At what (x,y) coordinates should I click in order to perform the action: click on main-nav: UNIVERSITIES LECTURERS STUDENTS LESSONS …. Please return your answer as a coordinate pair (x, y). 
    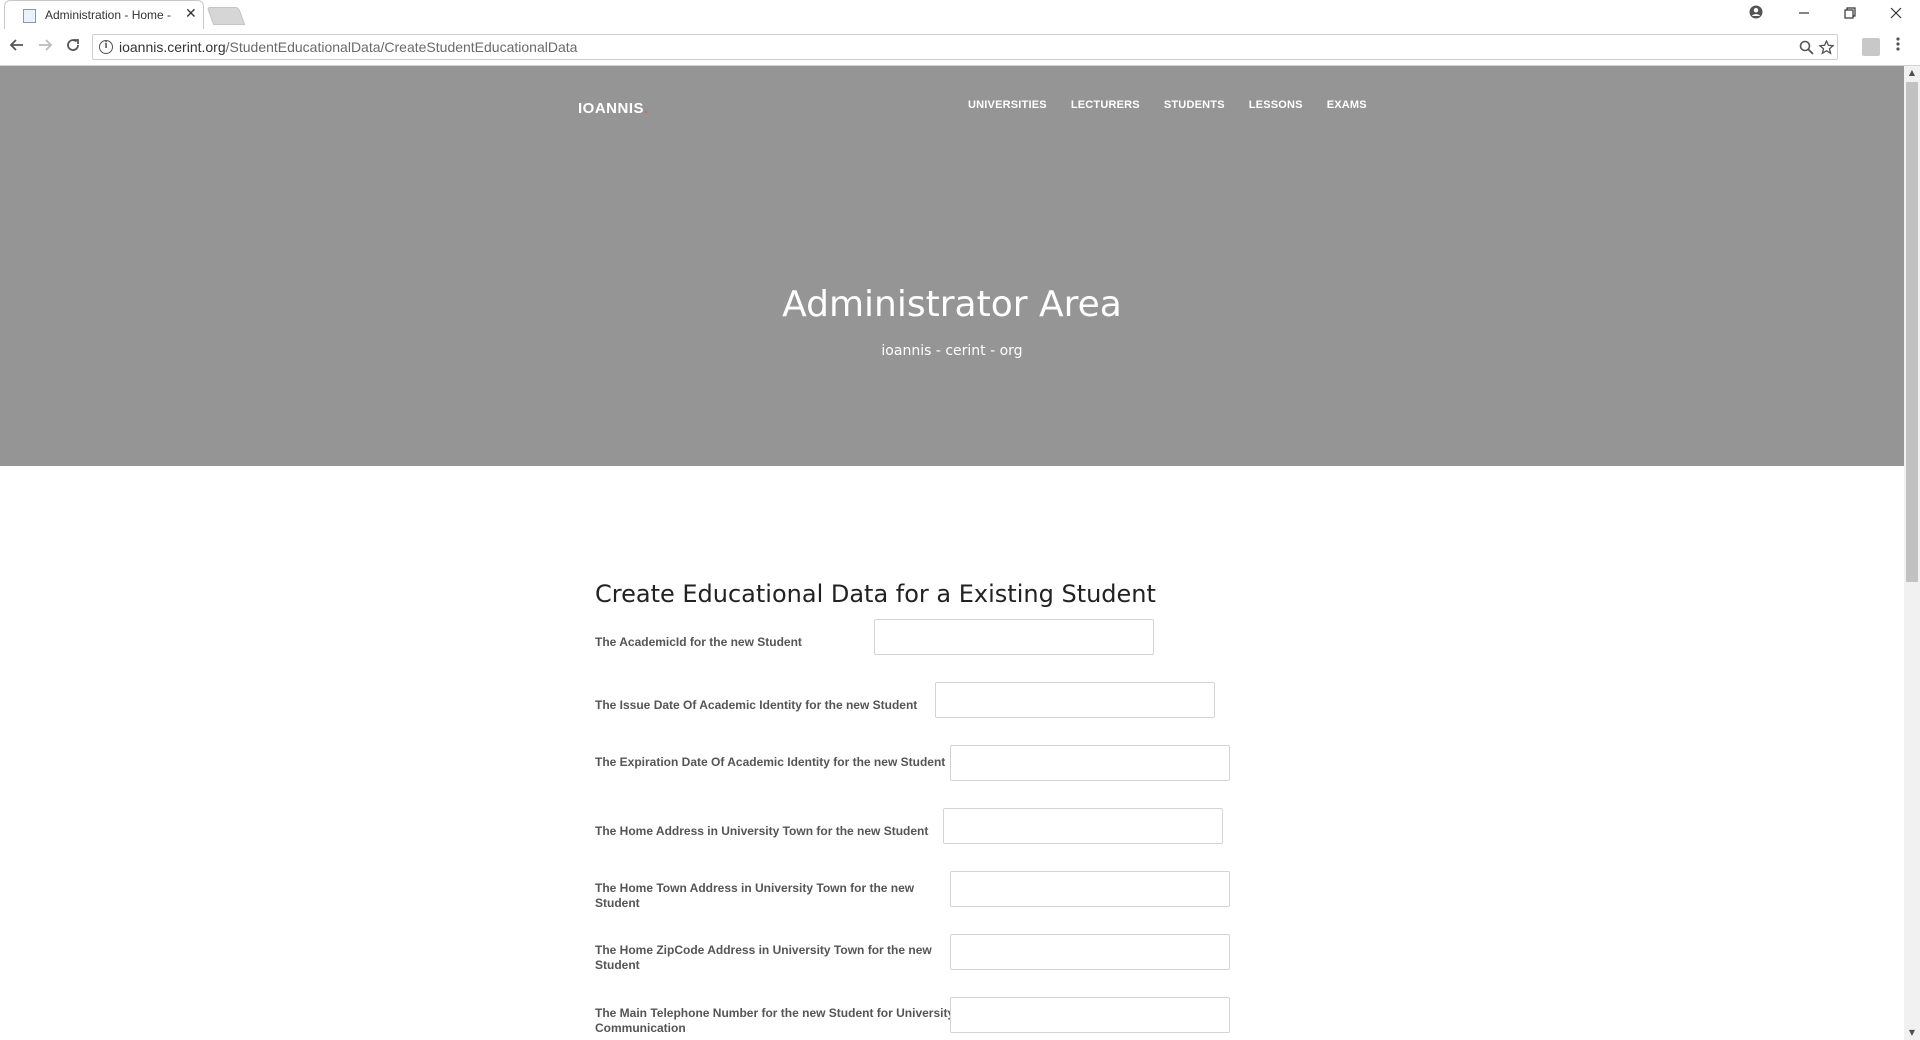
    Looking at the image, I should click on (1179, 105).